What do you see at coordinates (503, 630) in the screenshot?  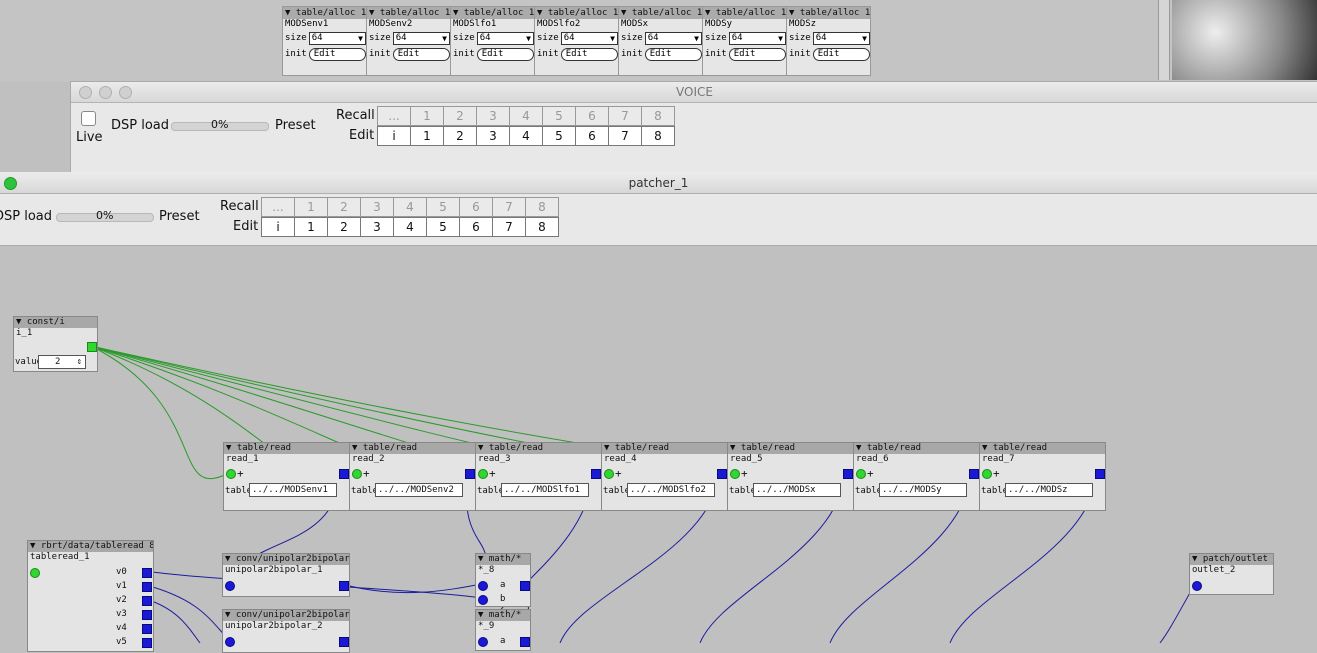 I see `math-multiply-object-2: ▼ math/* *_9 a` at bounding box center [503, 630].